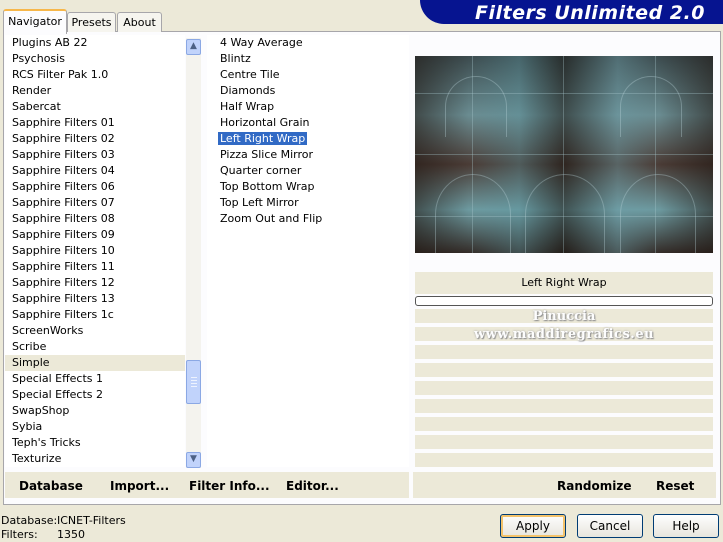 This screenshot has width=723, height=542. What do you see at coordinates (564, 301) in the screenshot?
I see `progress-bar` at bounding box center [564, 301].